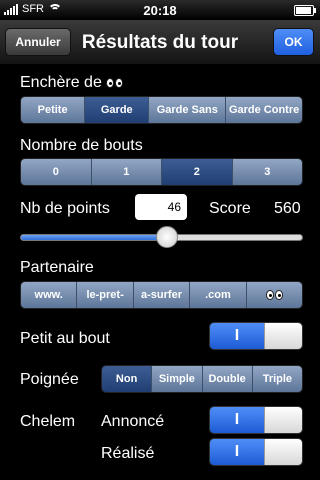 This screenshot has width=320, height=480. What do you see at coordinates (53, 110) in the screenshot?
I see `enchere-option-petite: Petite` at bounding box center [53, 110].